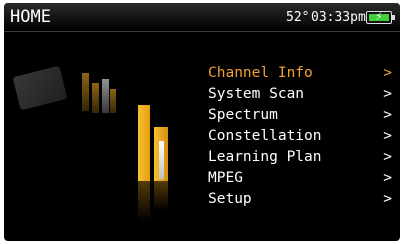 The height and width of the screenshot is (244, 403). What do you see at coordinates (298, 17) in the screenshot?
I see `temperature-readout: 52°` at bounding box center [298, 17].